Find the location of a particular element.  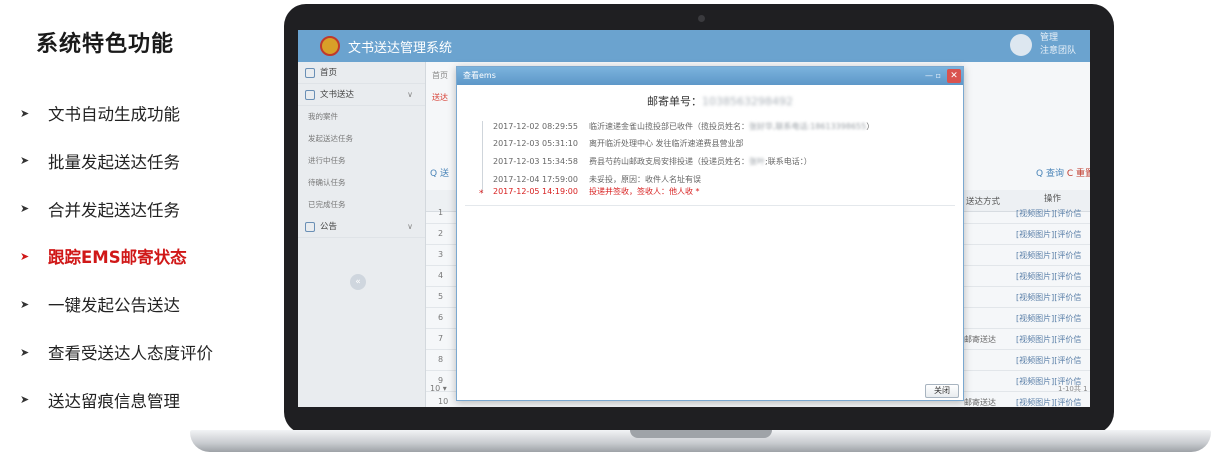

feature-label: 合并发起送达任务 is located at coordinates (114, 210).